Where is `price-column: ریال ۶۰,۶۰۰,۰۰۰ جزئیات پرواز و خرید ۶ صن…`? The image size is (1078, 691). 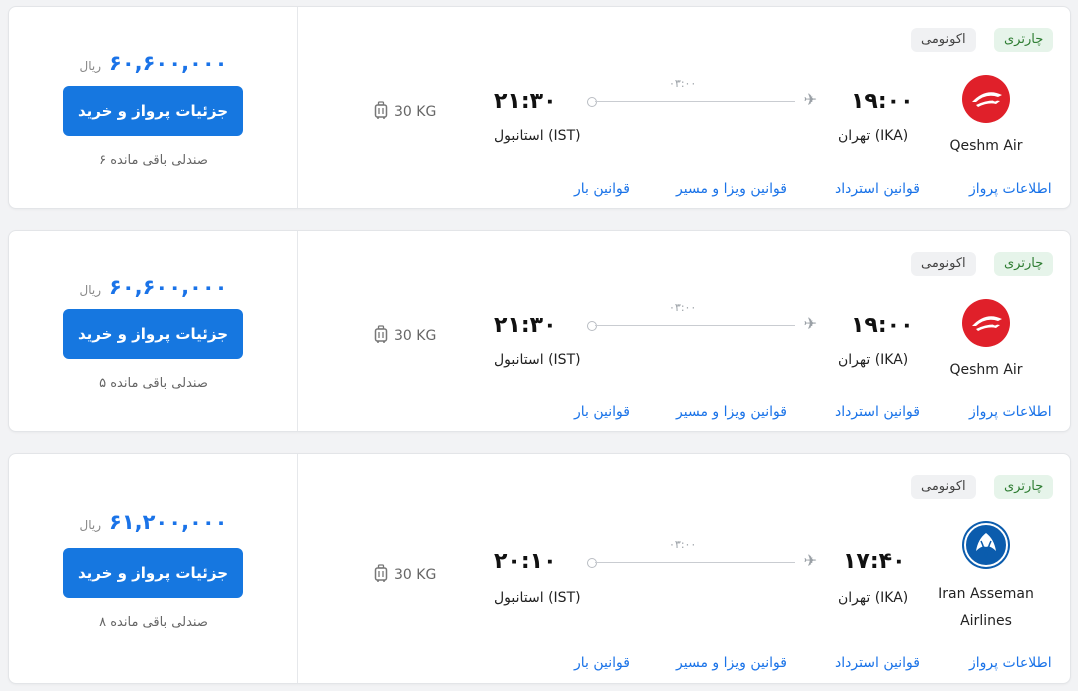
price-column: ریال ۶۰,۶۰۰,۰۰۰ جزئیات پرواز و خرید ۶ صن… is located at coordinates (153, 107).